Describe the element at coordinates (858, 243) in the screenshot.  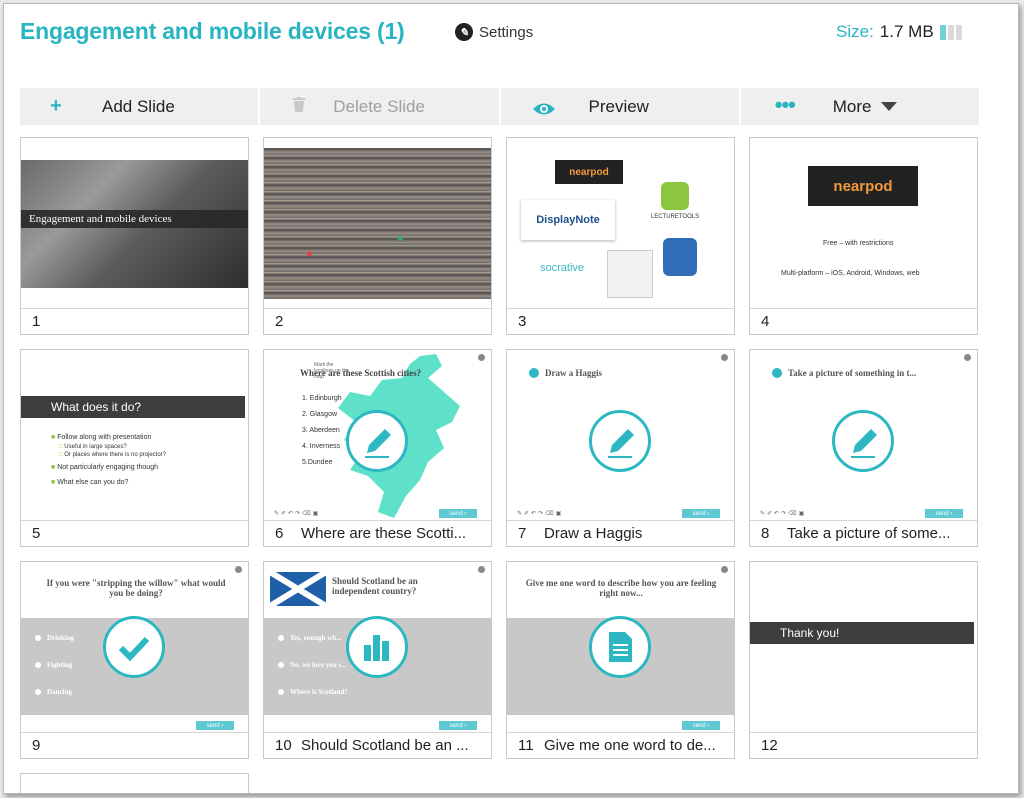
I see `slide-line: Free – with restrictions` at that location.